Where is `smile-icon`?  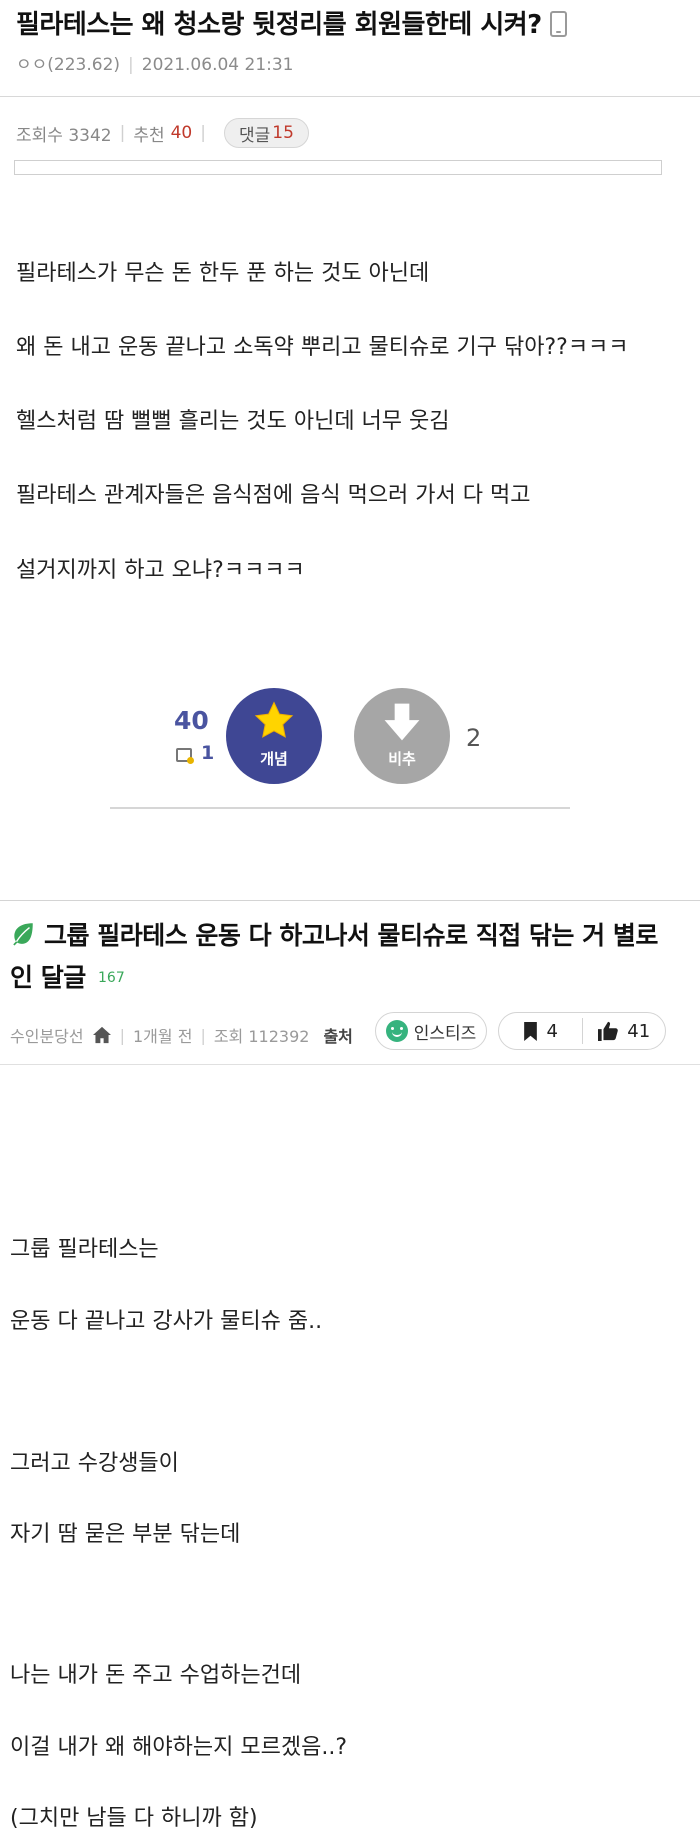
smile-icon is located at coordinates (396, 1031).